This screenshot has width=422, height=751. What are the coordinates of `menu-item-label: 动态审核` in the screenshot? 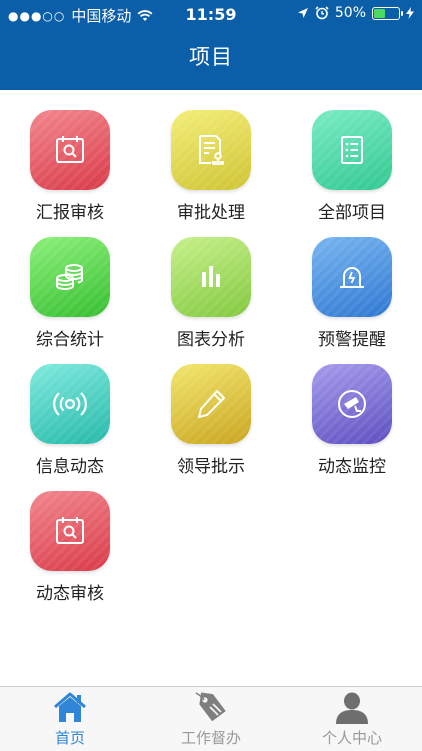 It's located at (70, 594).